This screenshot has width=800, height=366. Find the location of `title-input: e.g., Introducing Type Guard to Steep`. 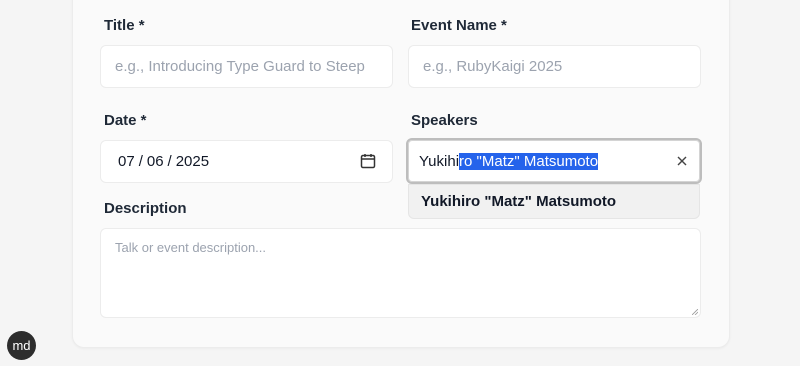

title-input: e.g., Introducing Type Guard to Steep is located at coordinates (246, 66).